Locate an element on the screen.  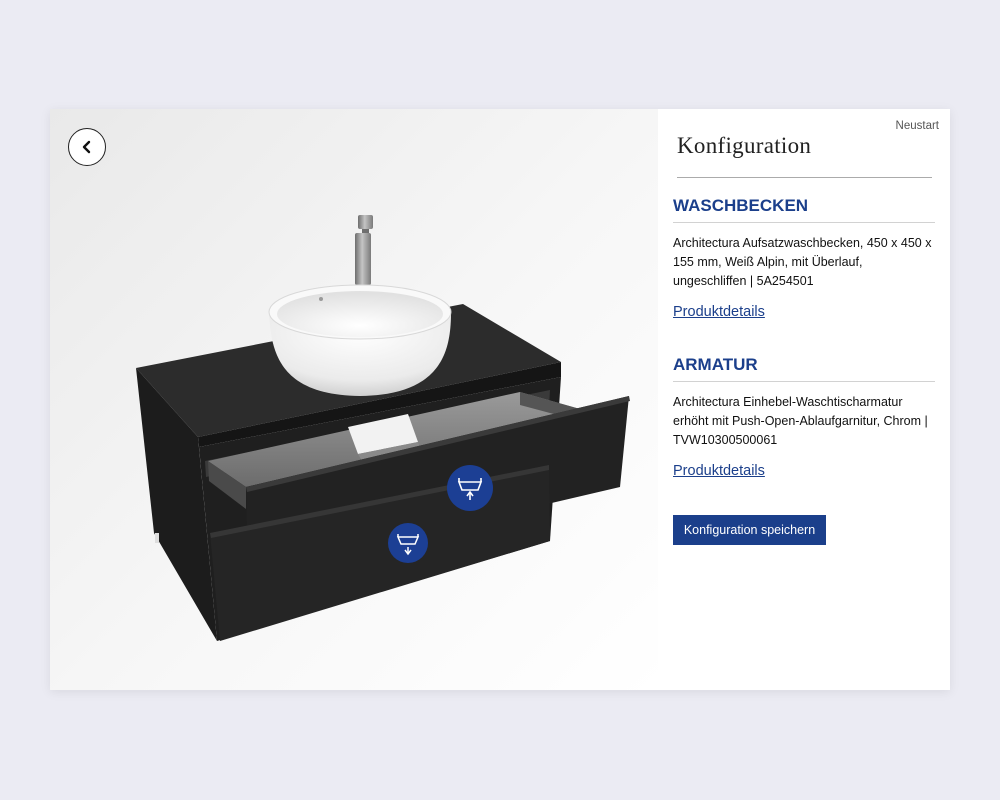
title-divider is located at coordinates (804, 177).